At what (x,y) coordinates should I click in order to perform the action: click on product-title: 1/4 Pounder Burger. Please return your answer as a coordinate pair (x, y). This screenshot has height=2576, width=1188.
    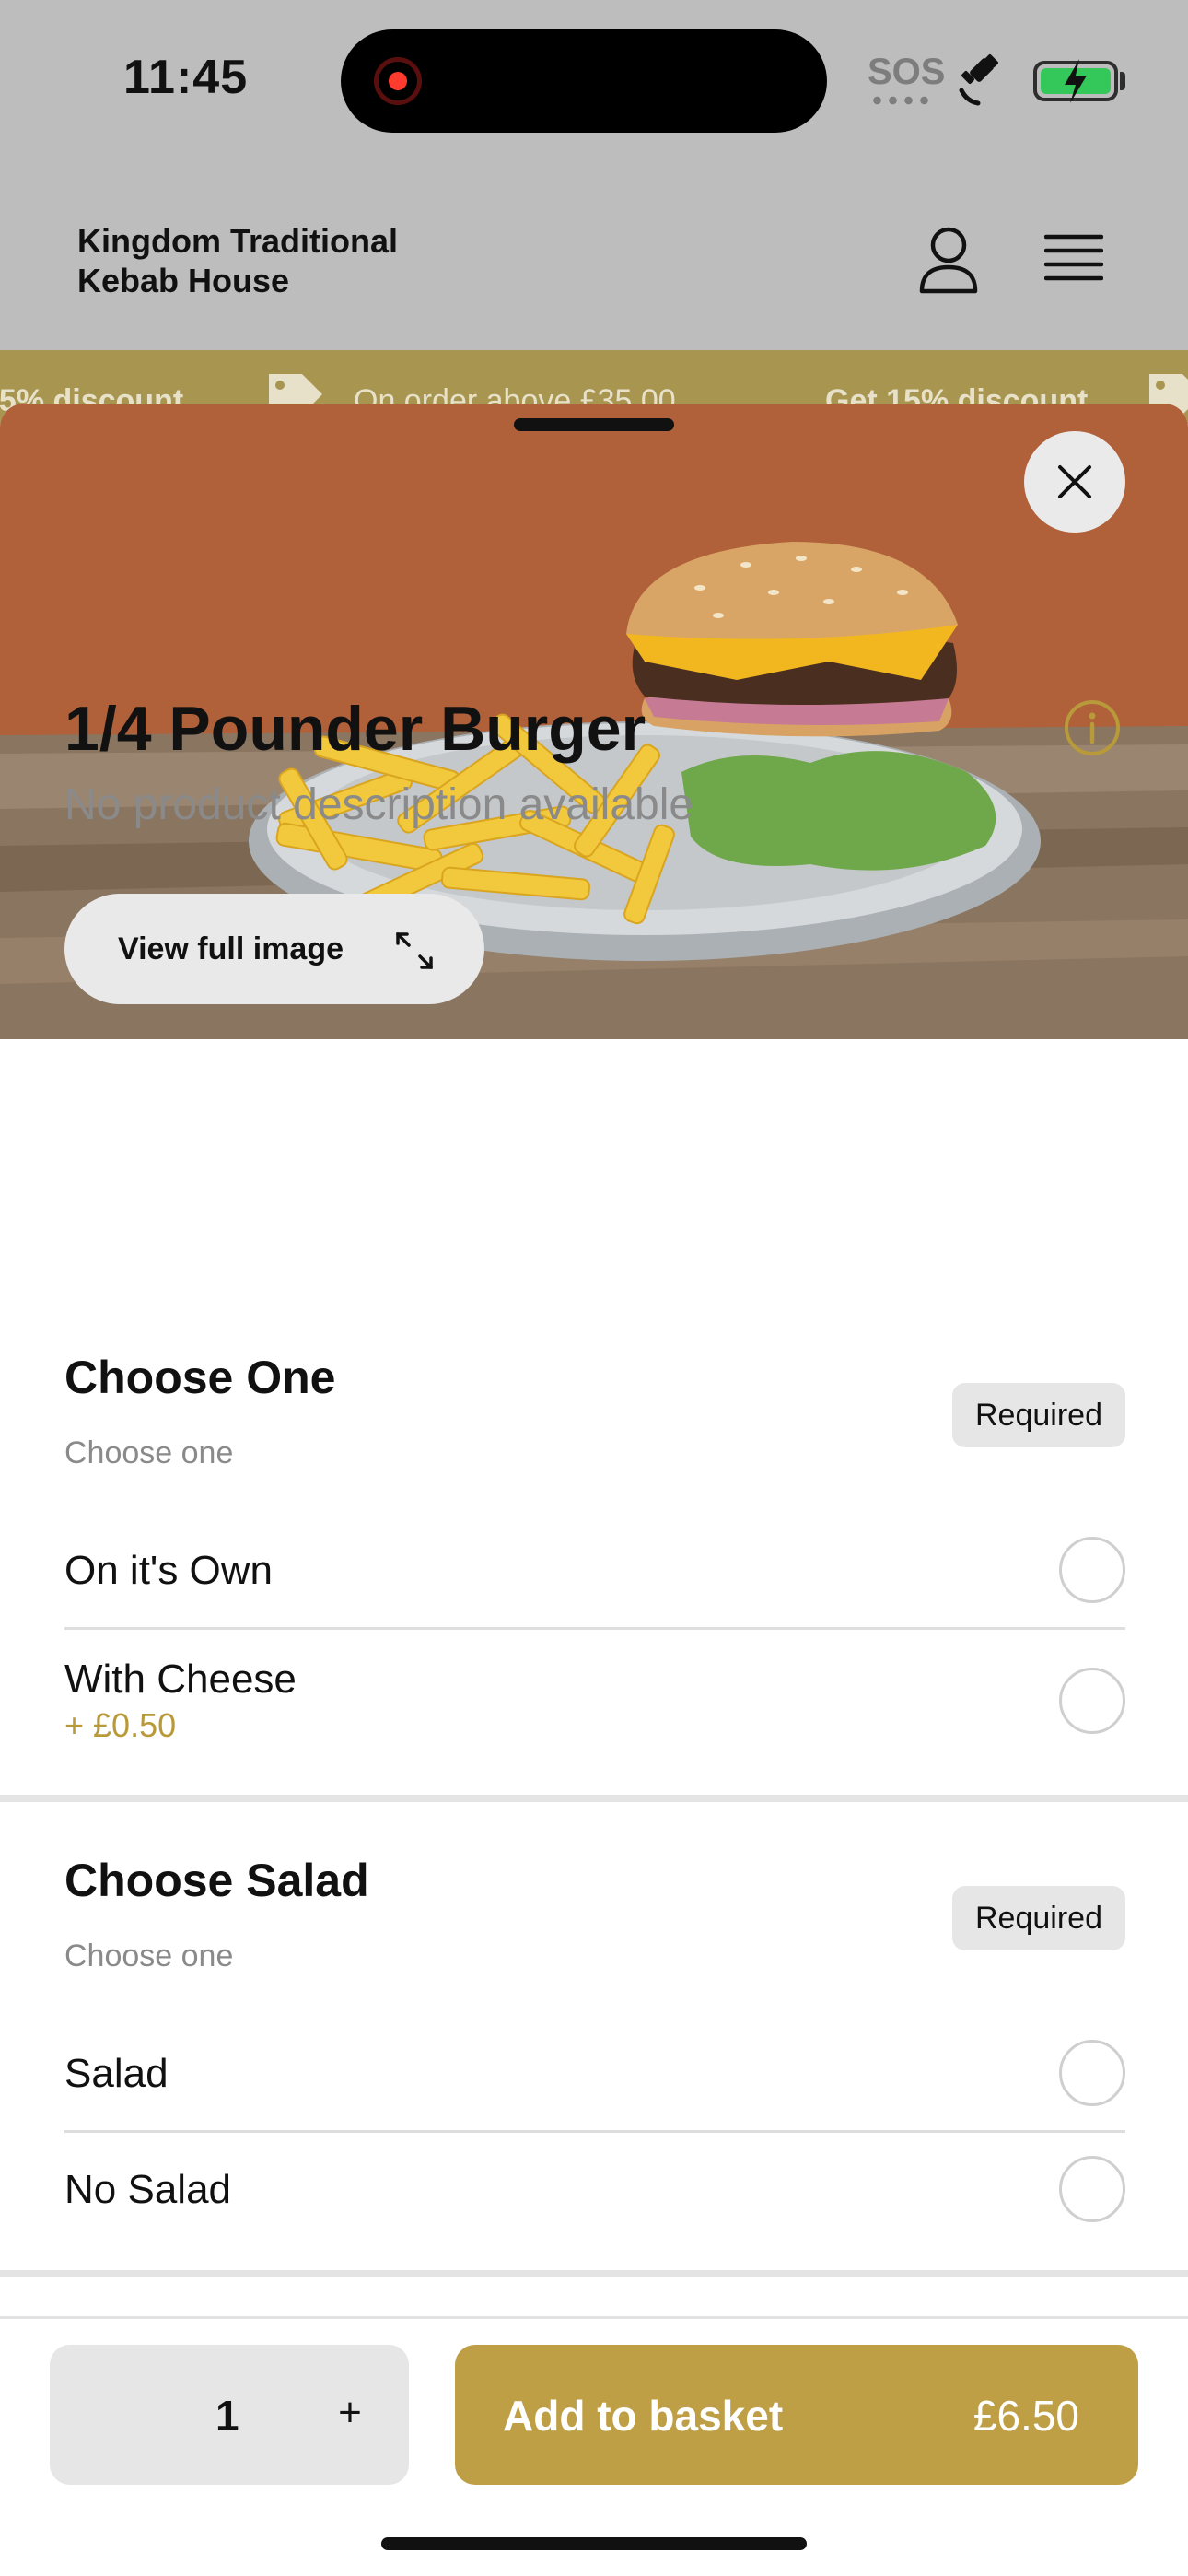
    Looking at the image, I should click on (355, 729).